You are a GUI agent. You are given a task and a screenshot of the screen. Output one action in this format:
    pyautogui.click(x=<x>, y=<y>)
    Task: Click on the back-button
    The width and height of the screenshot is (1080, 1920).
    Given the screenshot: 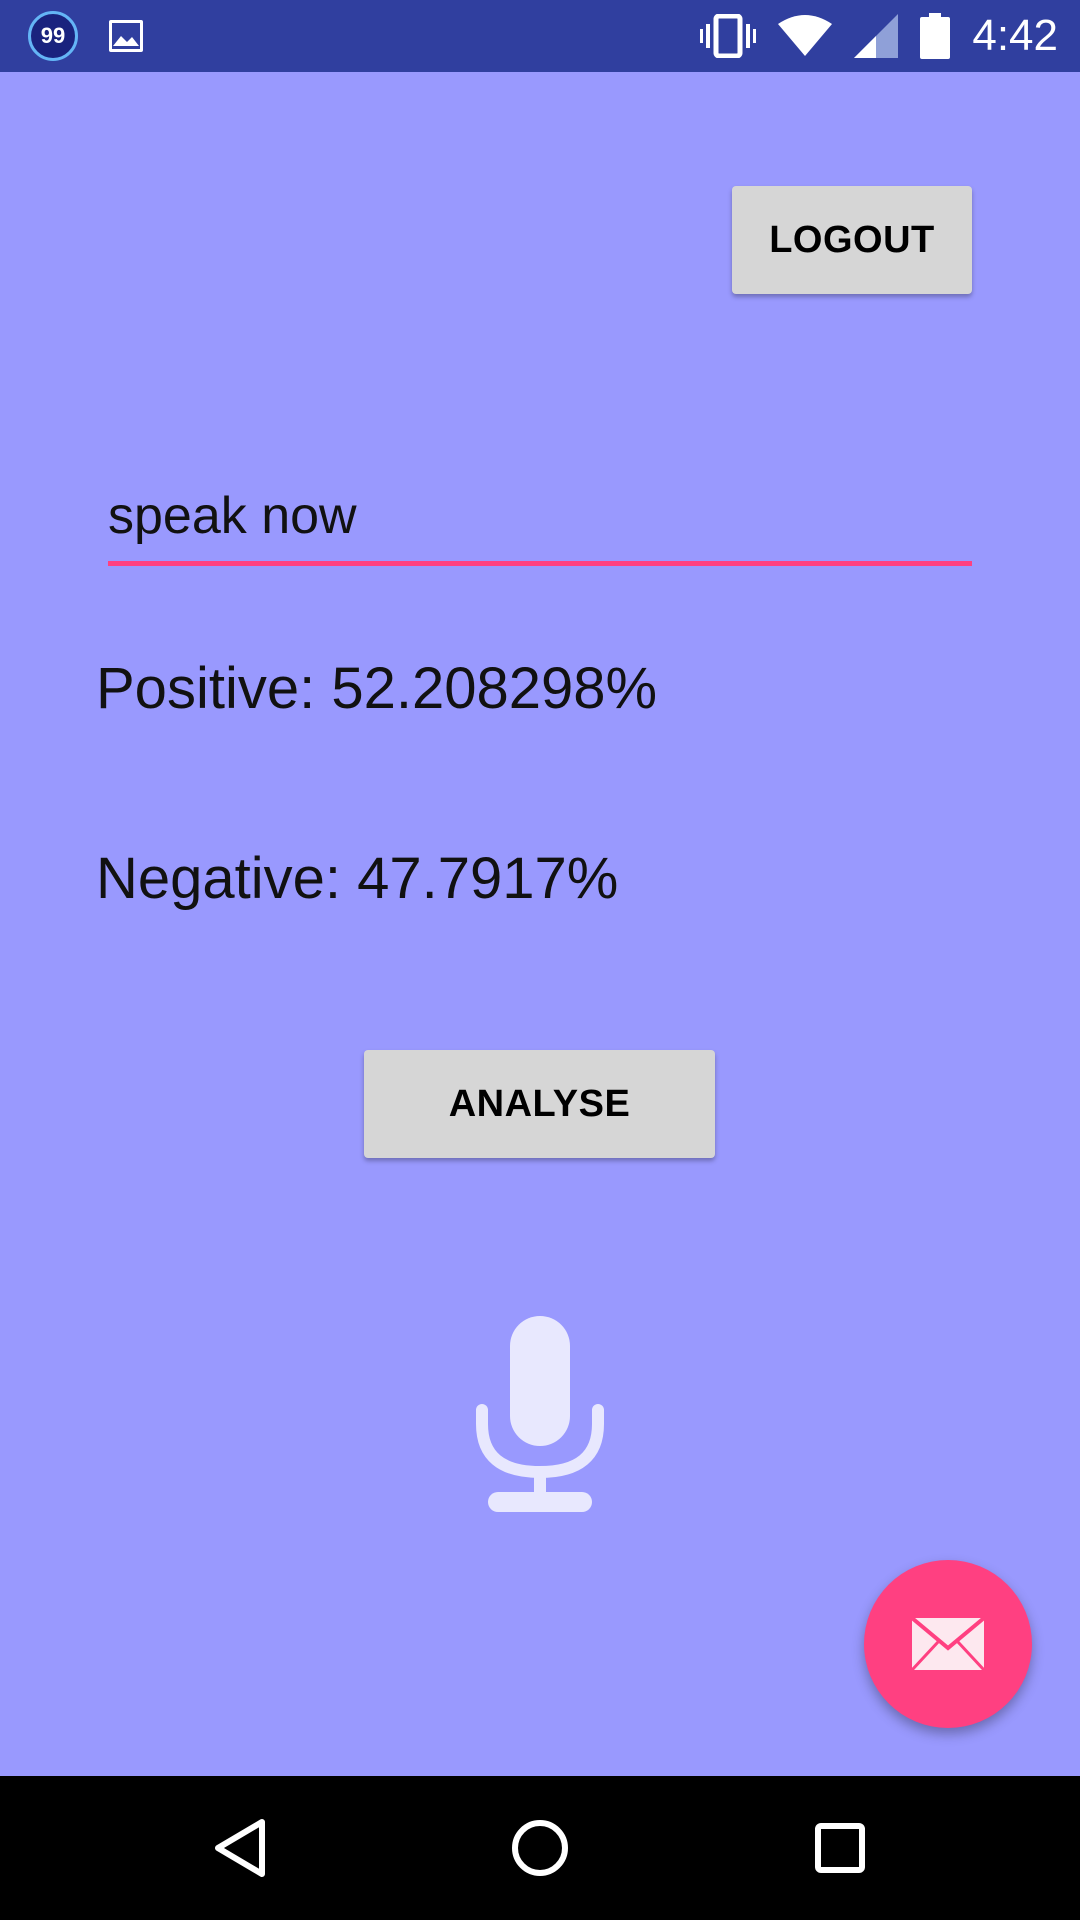 What is the action you would take?
    pyautogui.click(x=240, y=1848)
    